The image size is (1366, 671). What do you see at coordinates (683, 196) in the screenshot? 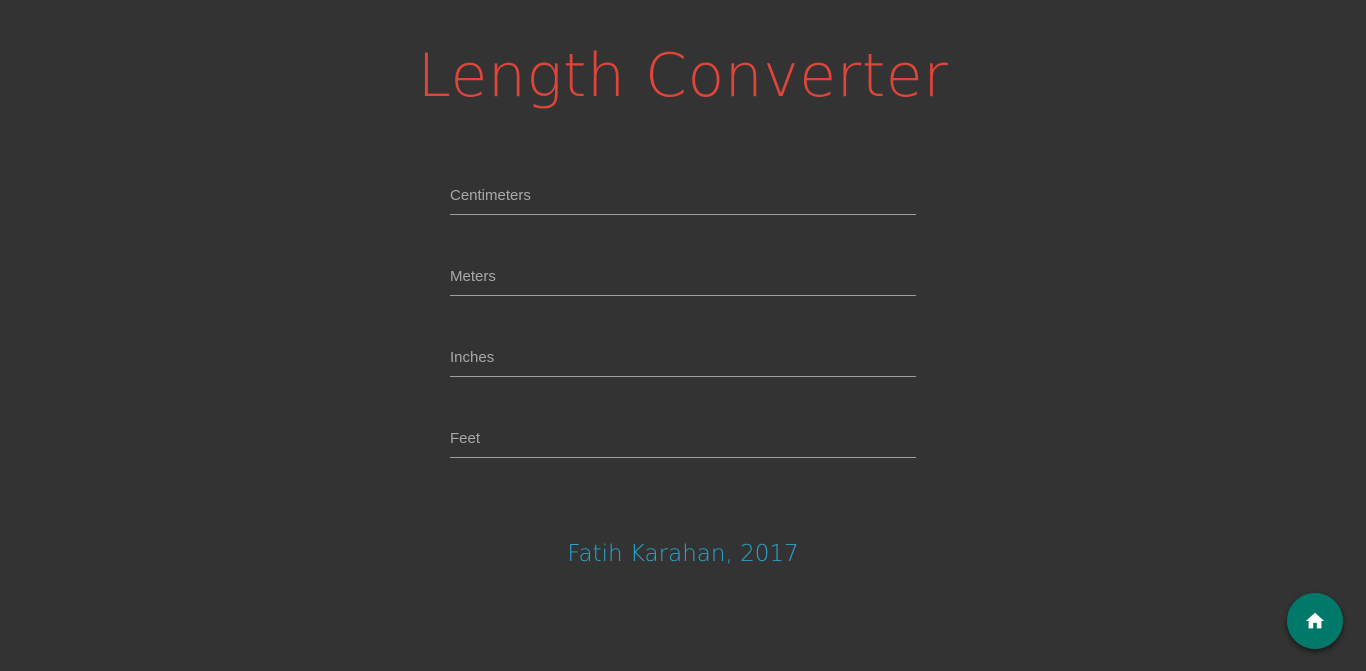
I see `centimeters-input` at bounding box center [683, 196].